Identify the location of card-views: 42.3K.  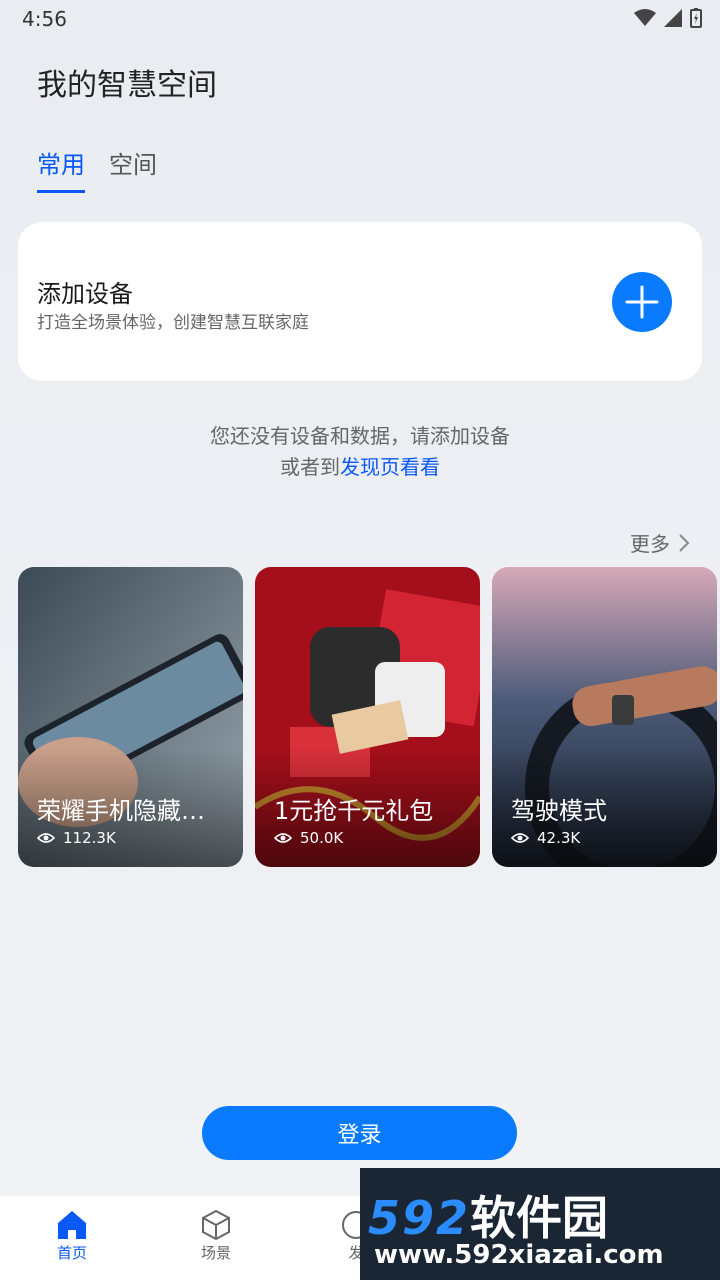
(545, 838).